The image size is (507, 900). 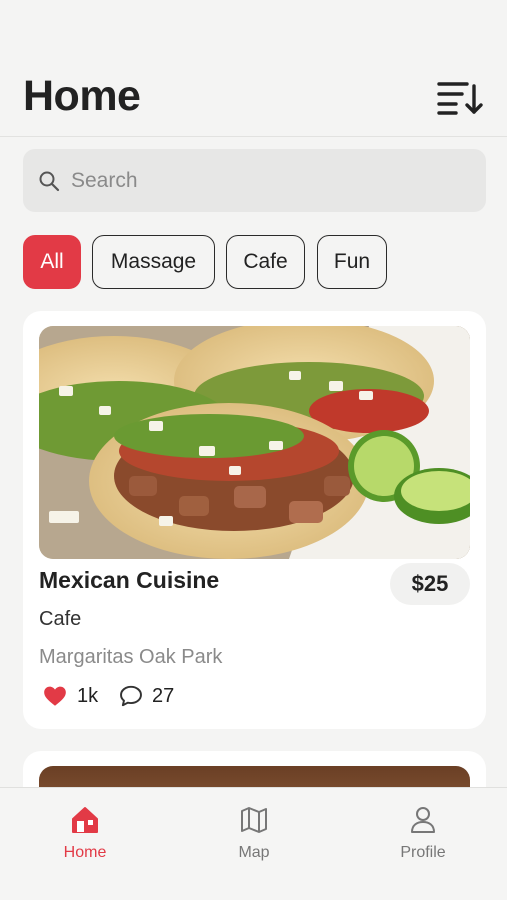 What do you see at coordinates (52, 262) in the screenshot?
I see `filter-chip-all: All` at bounding box center [52, 262].